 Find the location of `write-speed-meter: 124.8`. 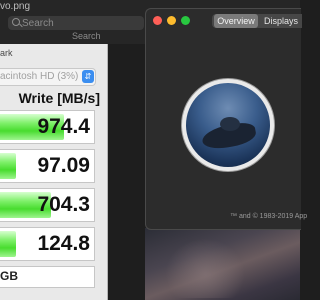

write-speed-meter: 124.8 is located at coordinates (47, 244).